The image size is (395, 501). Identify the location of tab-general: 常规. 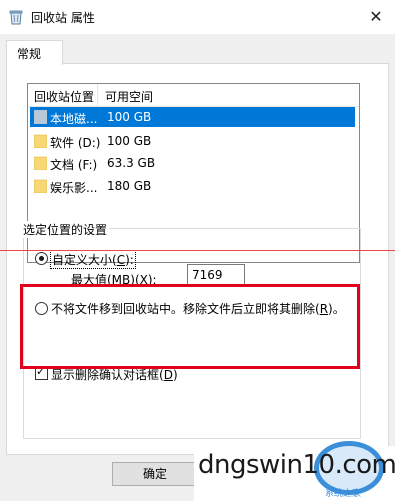
(34, 52).